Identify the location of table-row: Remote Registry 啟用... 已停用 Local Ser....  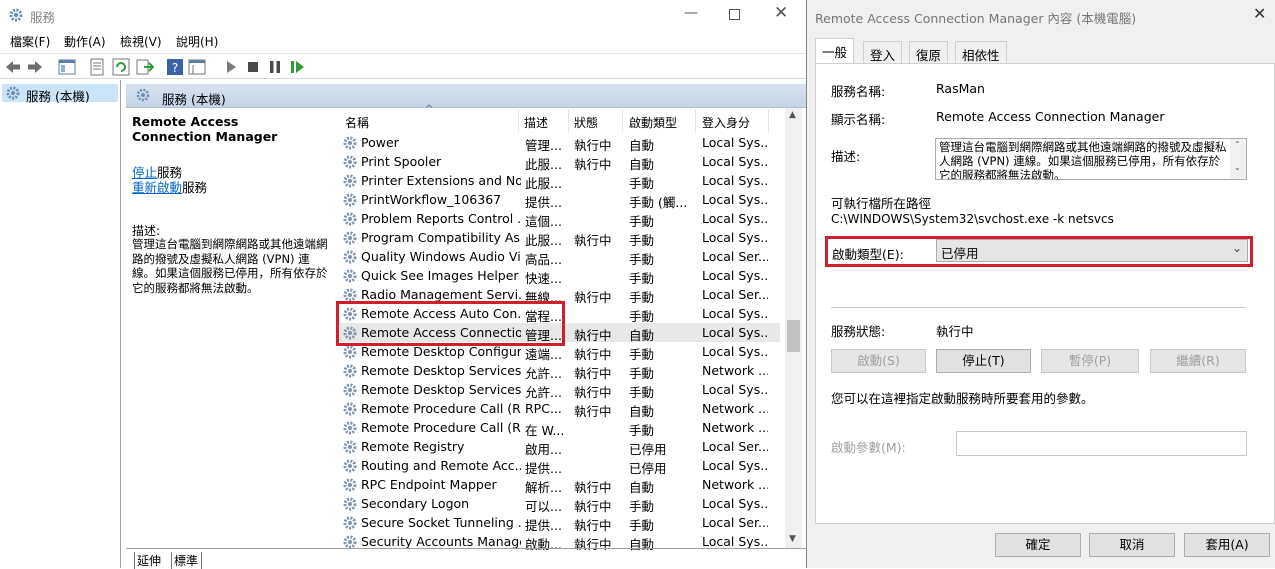
(560, 447).